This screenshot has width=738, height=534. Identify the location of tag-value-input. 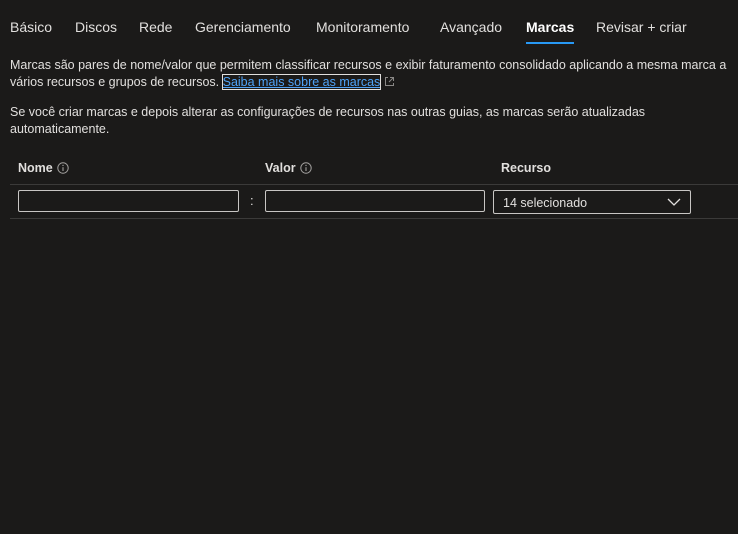
(375, 201).